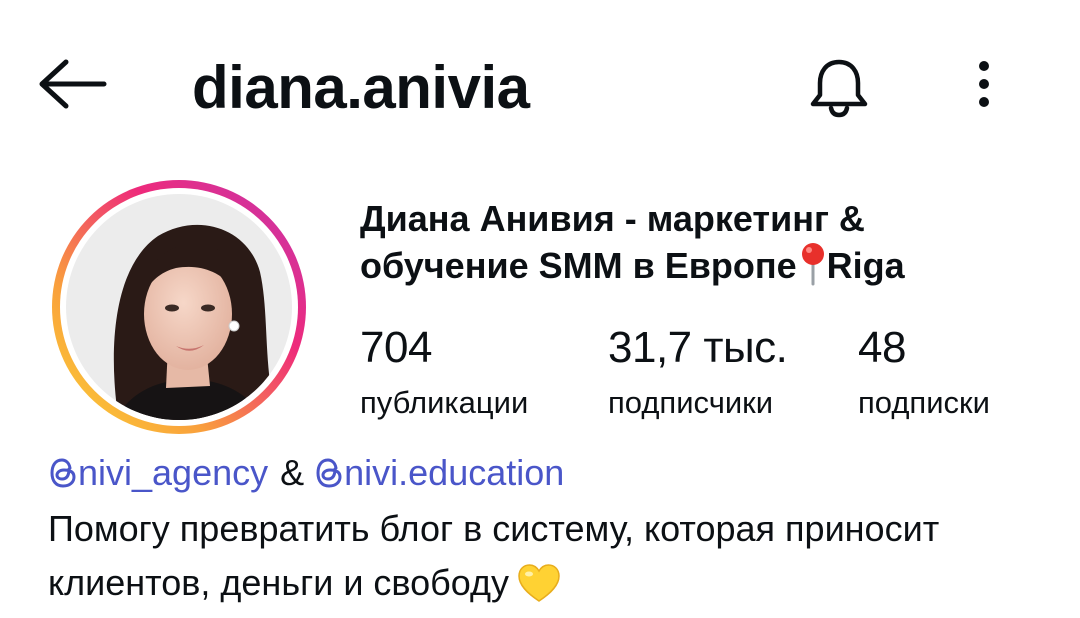 This screenshot has height=618, width=1080. What do you see at coordinates (361, 87) in the screenshot?
I see `profile-username: diana.anivia` at bounding box center [361, 87].